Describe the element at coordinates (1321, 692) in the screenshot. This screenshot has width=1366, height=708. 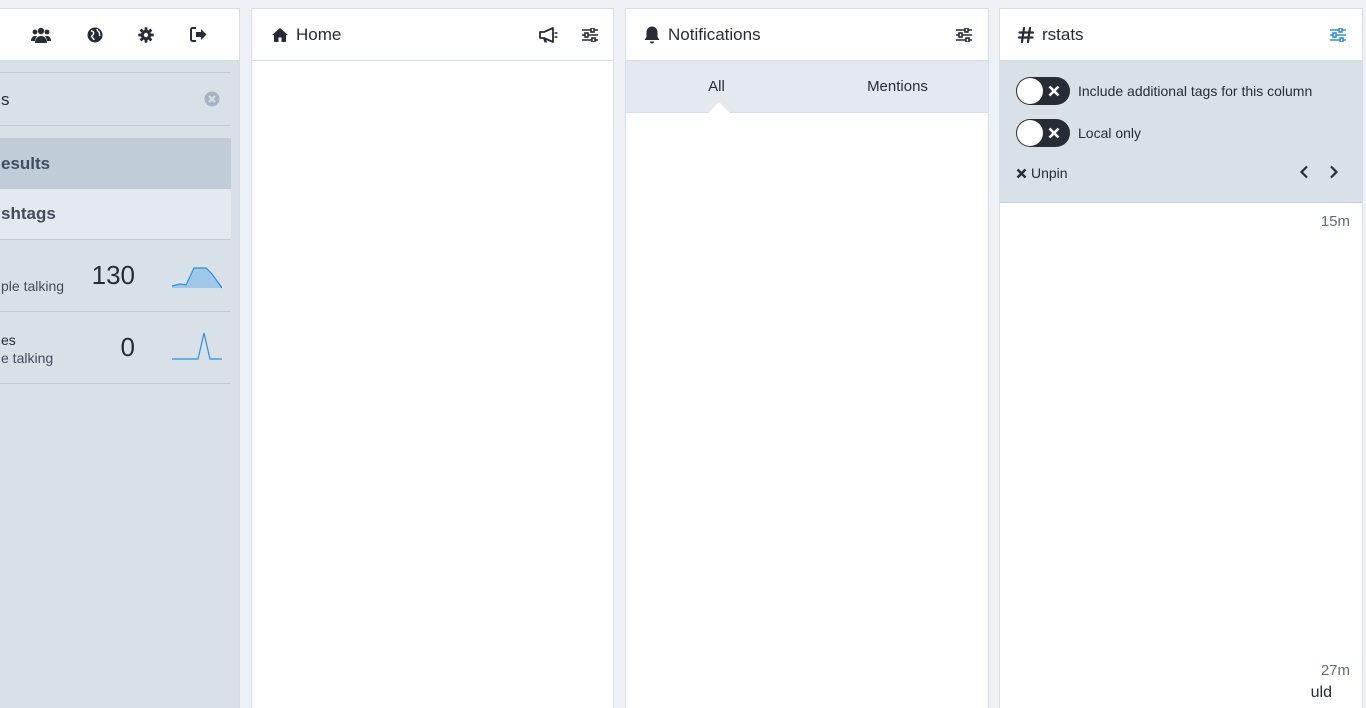
I see `status-text-partial: uld` at that location.